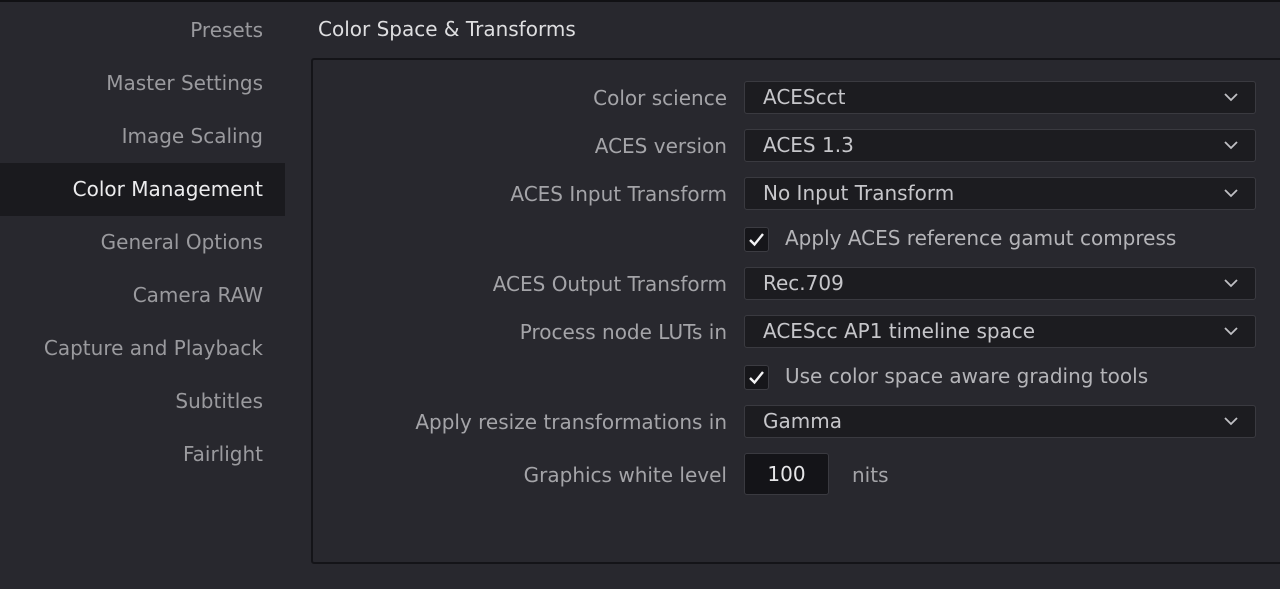 The height and width of the screenshot is (589, 1280). I want to click on color-space-aware-option: Use color space aware grading tools, so click(959, 378).